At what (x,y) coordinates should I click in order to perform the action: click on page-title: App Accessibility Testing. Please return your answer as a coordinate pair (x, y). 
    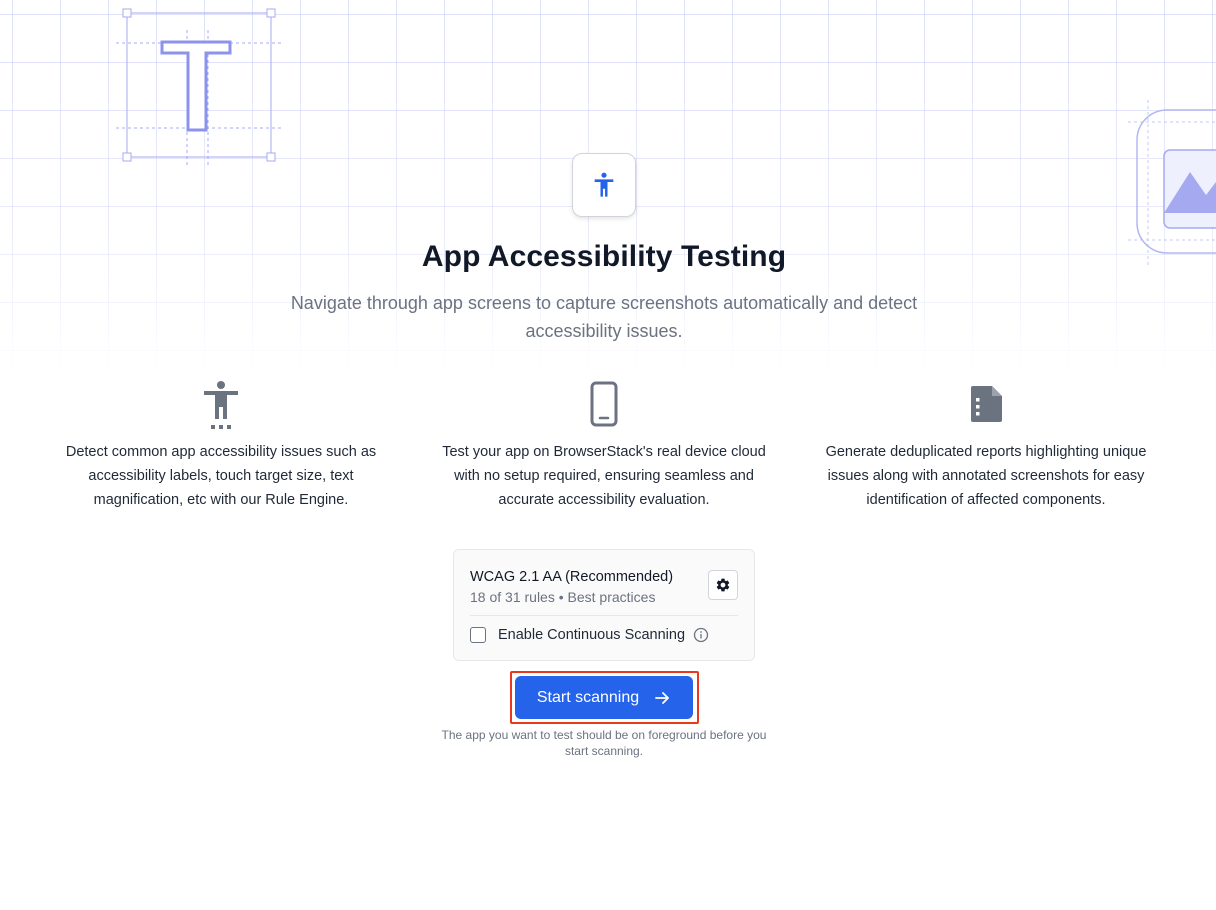
    Looking at the image, I should click on (604, 256).